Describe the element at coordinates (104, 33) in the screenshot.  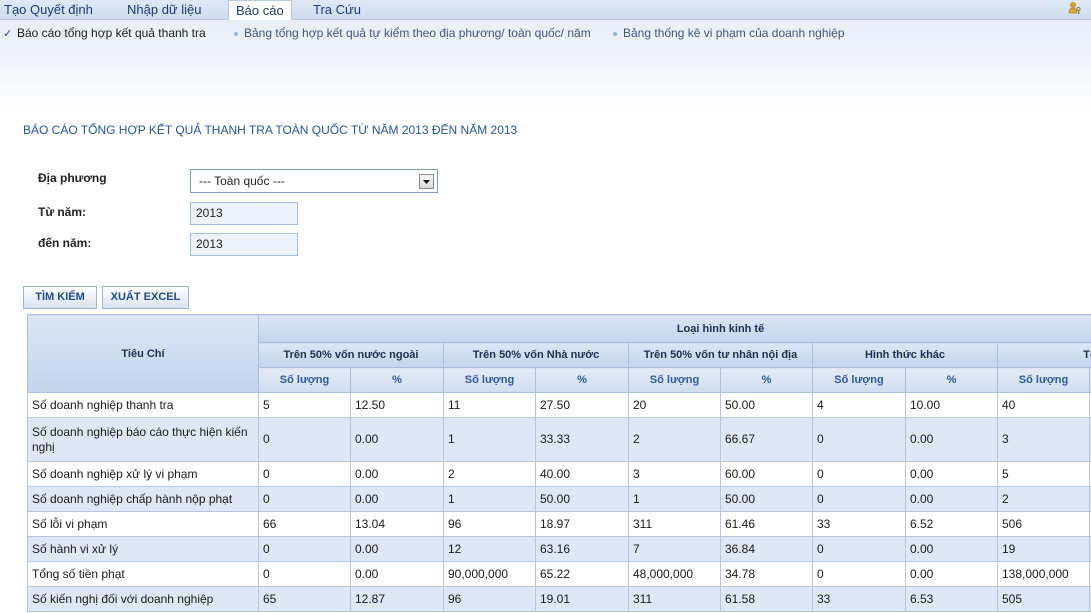
I see `subnav-item-bao-cao-tong-hop: ✓ Báo cáo tổng hợp kết quả thanh tra` at that location.